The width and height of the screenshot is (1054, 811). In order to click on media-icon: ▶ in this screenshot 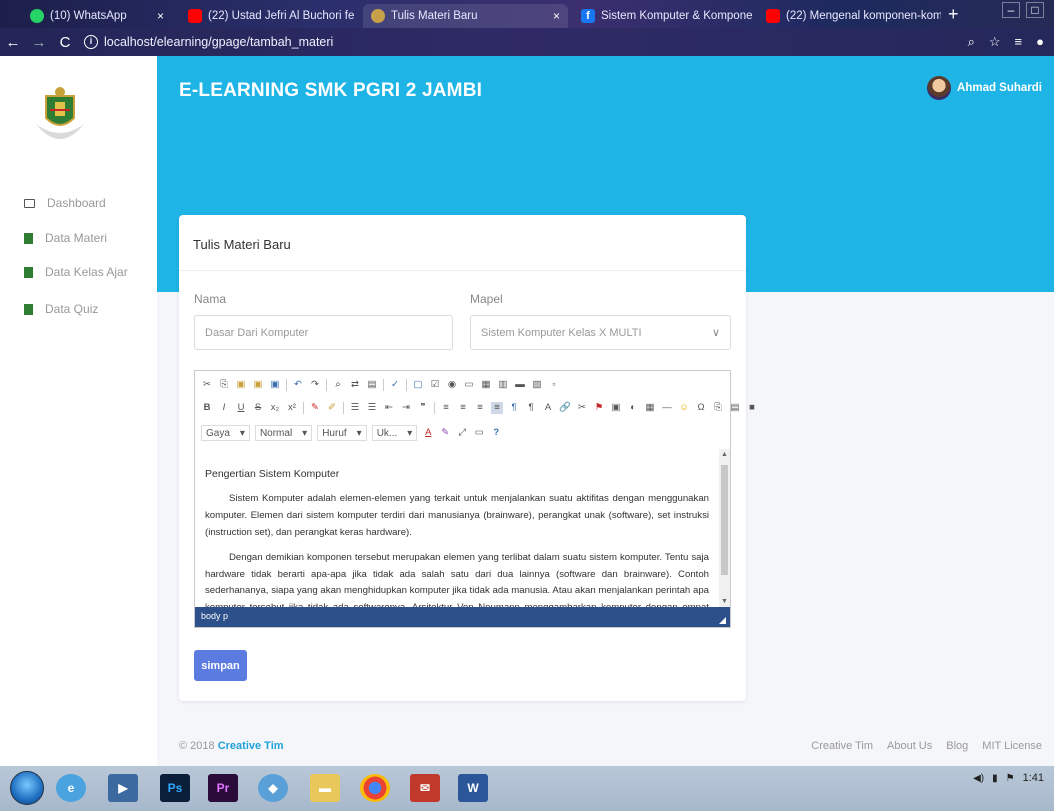, I will do `click(123, 788)`.